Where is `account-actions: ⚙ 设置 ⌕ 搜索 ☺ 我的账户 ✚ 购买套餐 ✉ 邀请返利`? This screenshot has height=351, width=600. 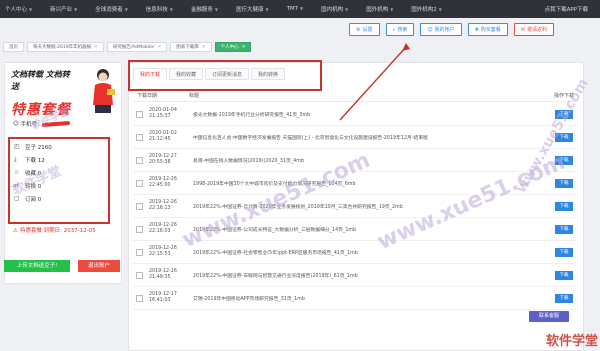 account-actions: ⚙ 设置 ⌕ 搜索 ☺ 我的账户 ✚ 购买套餐 ✉ 邀请返利 is located at coordinates (451, 29).